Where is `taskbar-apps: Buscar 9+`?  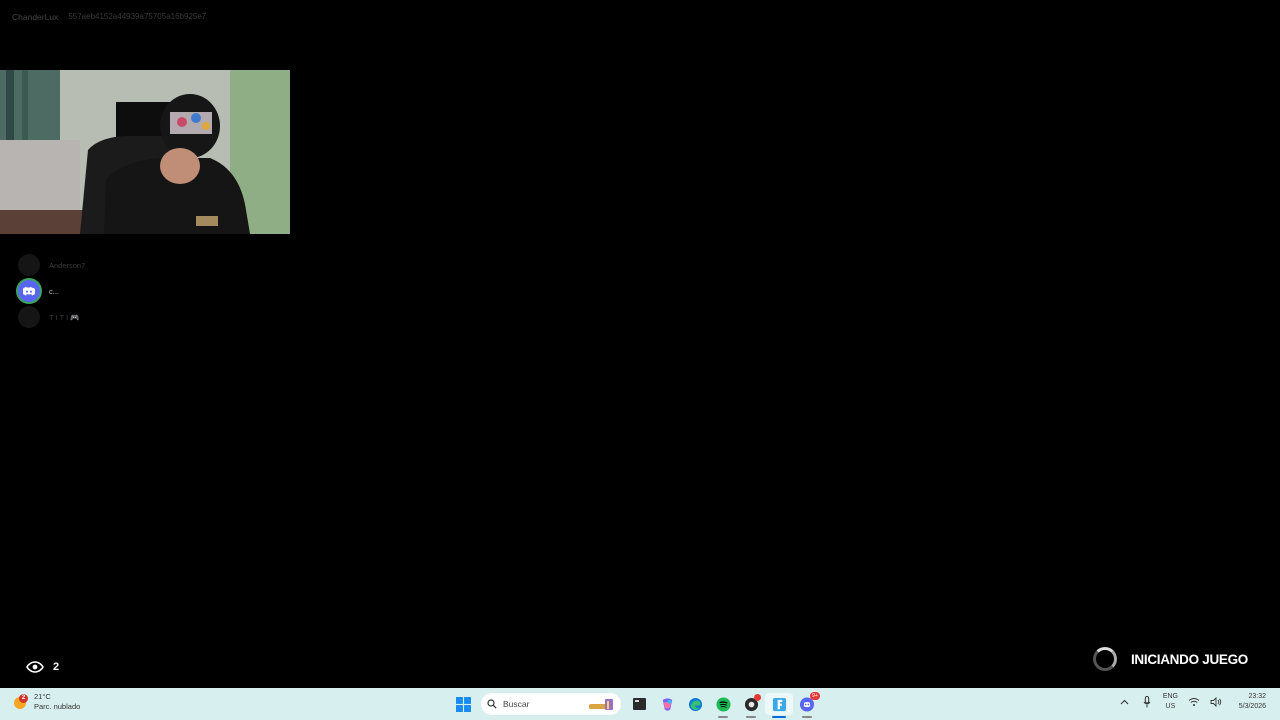 taskbar-apps: Buscar 9+ is located at coordinates (635, 705).